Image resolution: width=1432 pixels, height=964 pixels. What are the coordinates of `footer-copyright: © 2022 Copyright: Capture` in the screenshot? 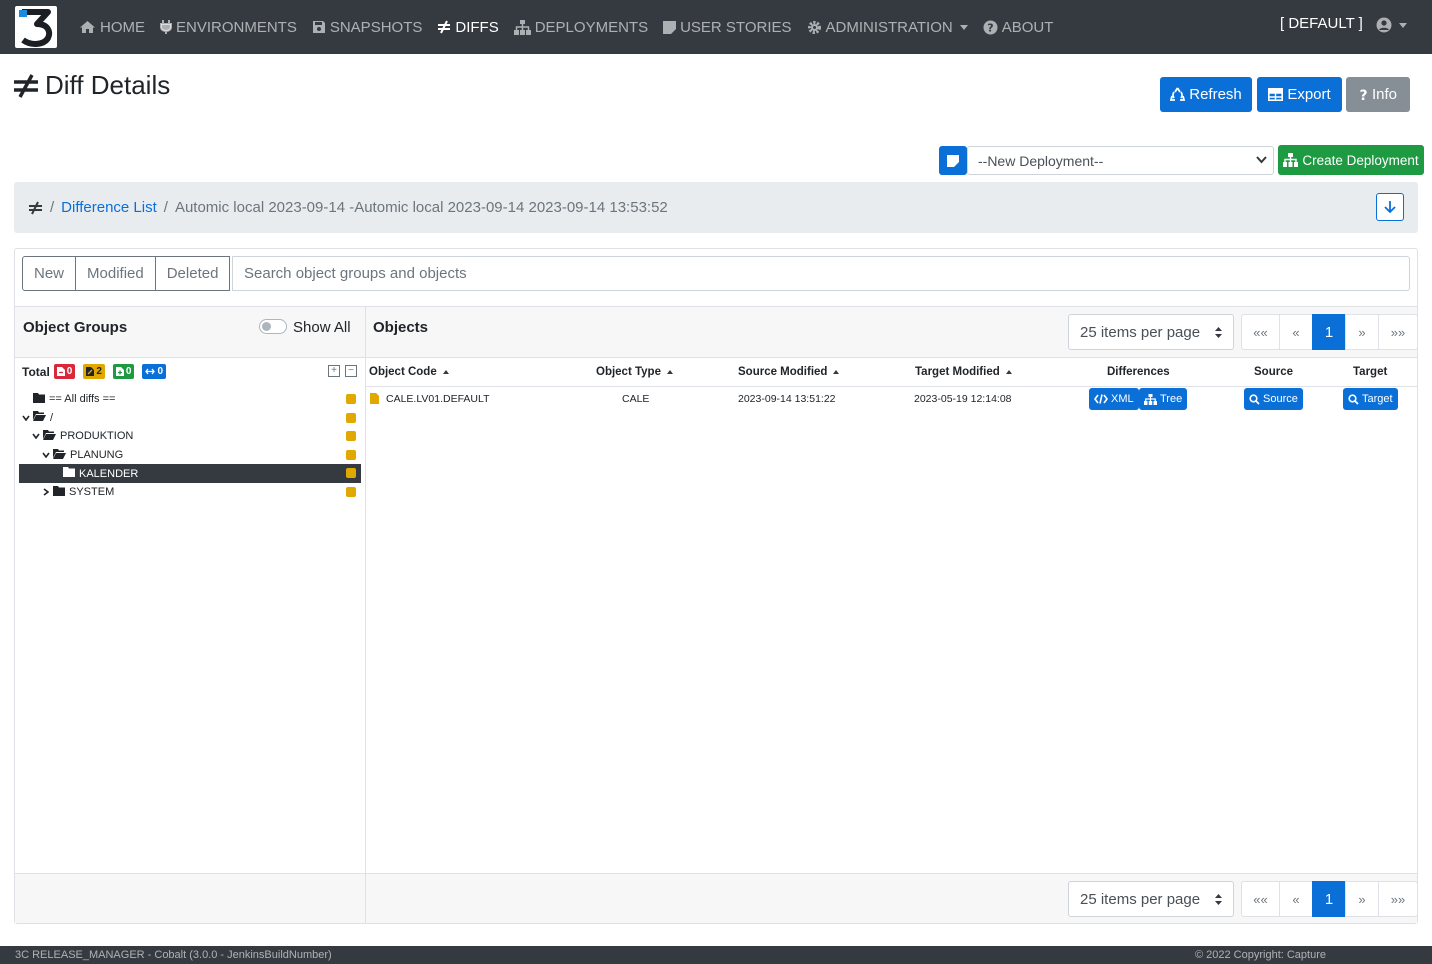 It's located at (1260, 955).